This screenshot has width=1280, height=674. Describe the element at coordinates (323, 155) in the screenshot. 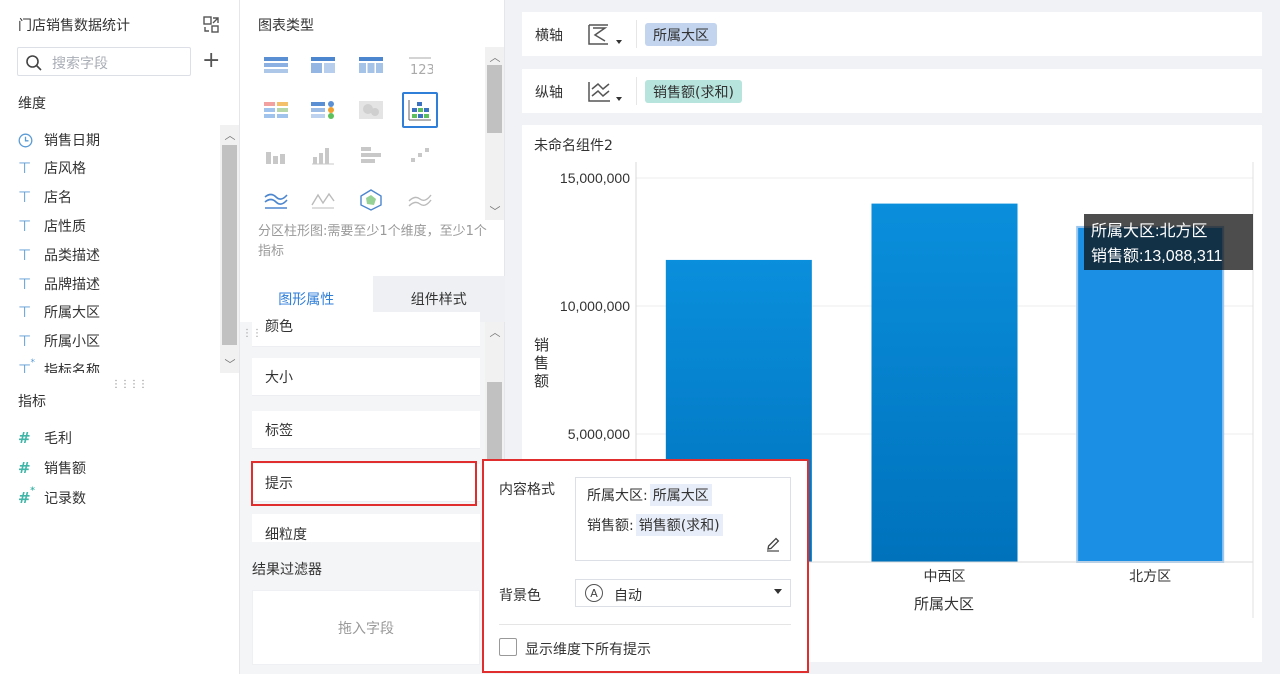

I see `column-icon` at that location.